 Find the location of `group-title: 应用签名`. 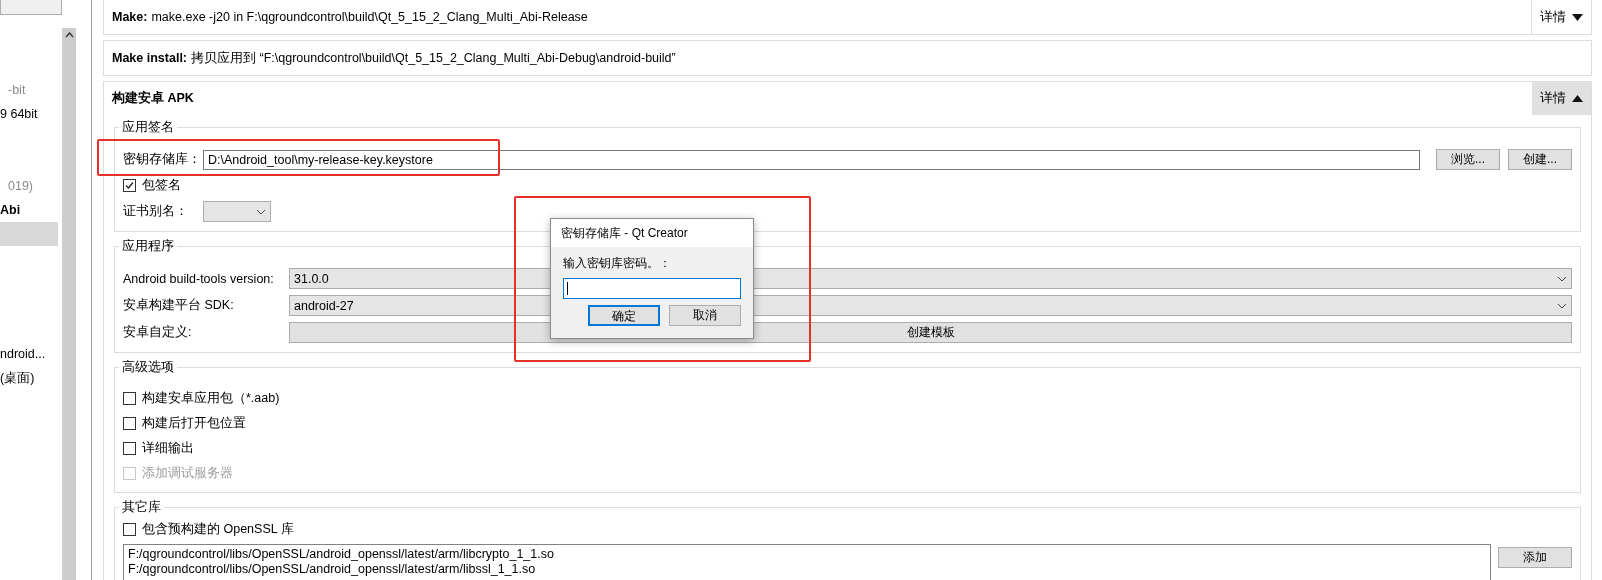

group-title: 应用签名 is located at coordinates (148, 127).